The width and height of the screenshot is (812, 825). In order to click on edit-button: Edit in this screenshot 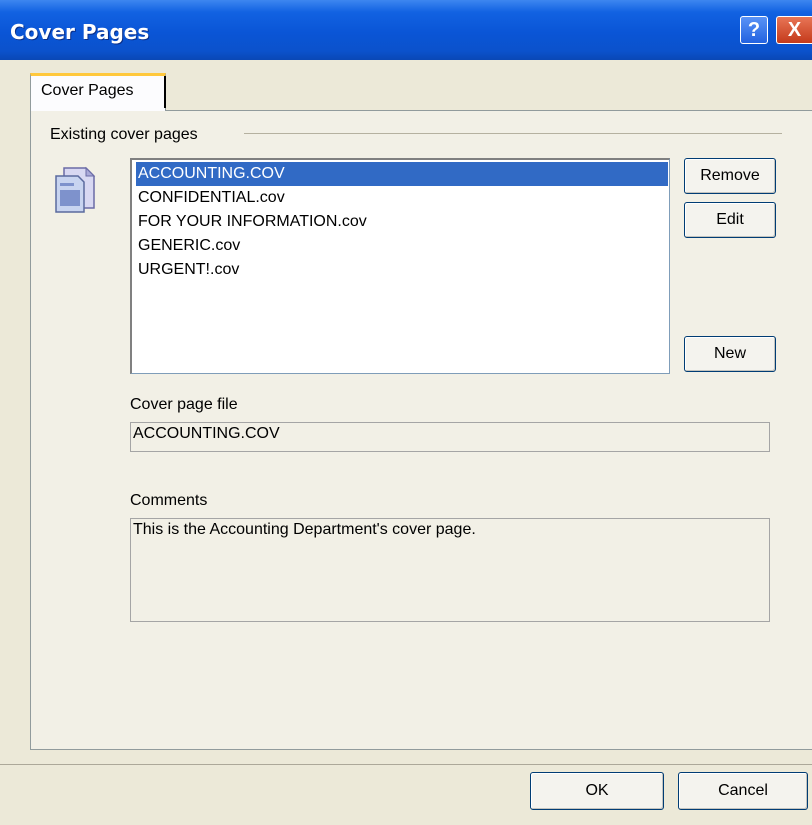, I will do `click(730, 220)`.